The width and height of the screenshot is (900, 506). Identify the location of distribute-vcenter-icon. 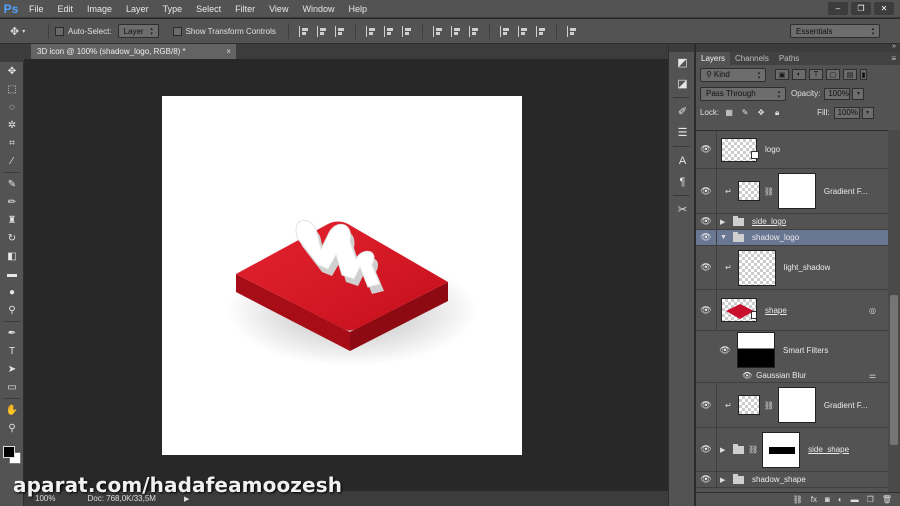
(455, 31).